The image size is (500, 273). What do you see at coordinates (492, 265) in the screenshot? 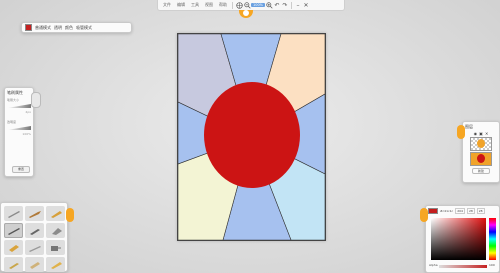
I see `alpha-value: 100` at bounding box center [492, 265].